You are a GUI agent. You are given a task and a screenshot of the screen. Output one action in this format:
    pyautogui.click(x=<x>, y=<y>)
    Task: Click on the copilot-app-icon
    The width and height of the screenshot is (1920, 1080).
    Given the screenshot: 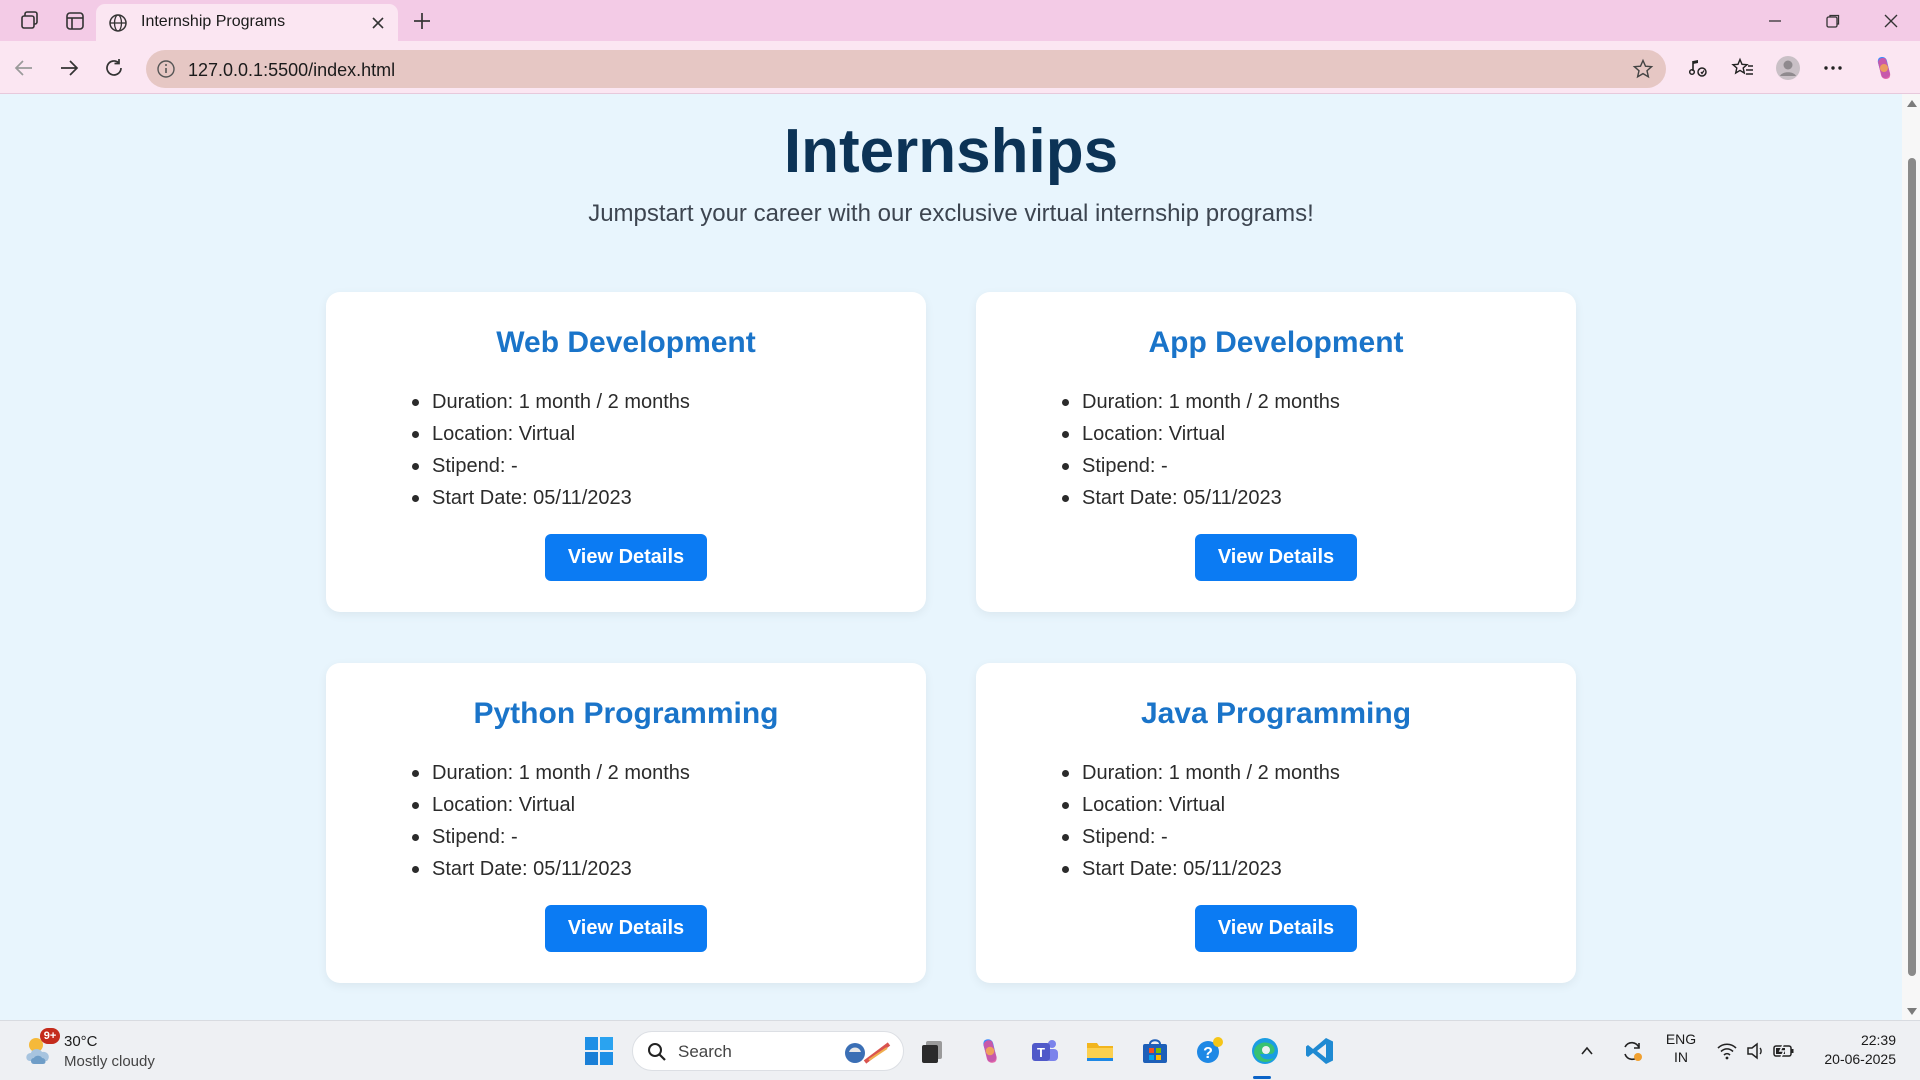 What is the action you would take?
    pyautogui.click(x=990, y=1051)
    